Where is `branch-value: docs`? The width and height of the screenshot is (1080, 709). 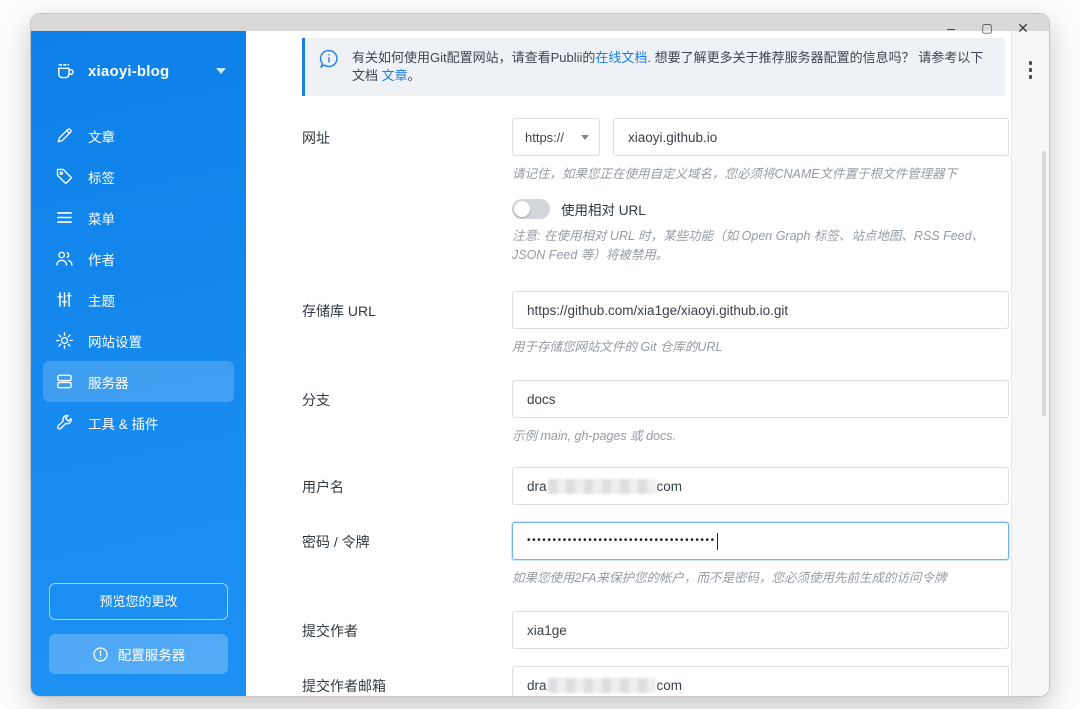 branch-value: docs is located at coordinates (541, 399).